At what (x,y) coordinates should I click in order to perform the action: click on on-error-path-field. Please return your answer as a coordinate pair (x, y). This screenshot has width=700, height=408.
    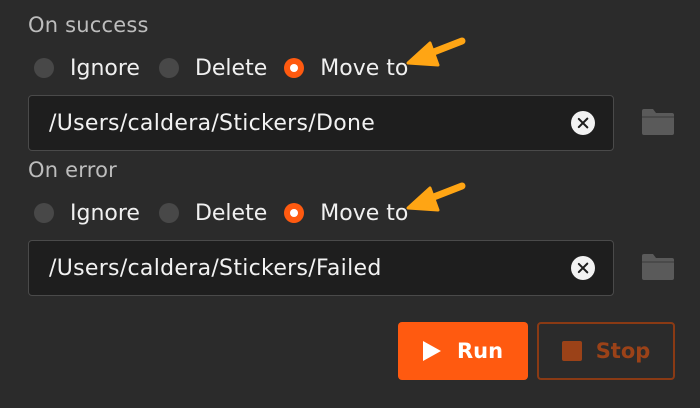
    Looking at the image, I should click on (321, 268).